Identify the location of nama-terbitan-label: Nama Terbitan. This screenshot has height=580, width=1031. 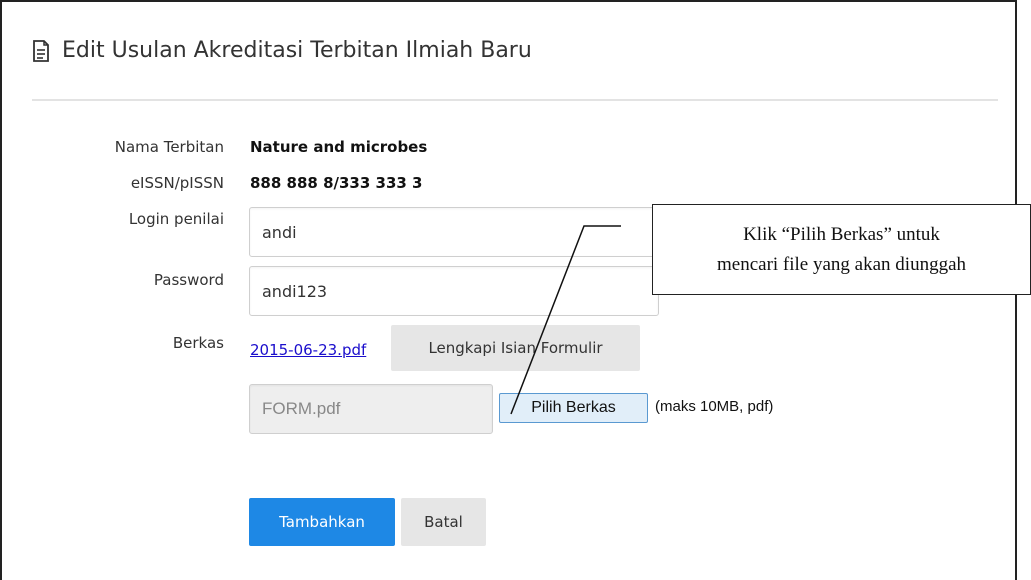
(169, 147).